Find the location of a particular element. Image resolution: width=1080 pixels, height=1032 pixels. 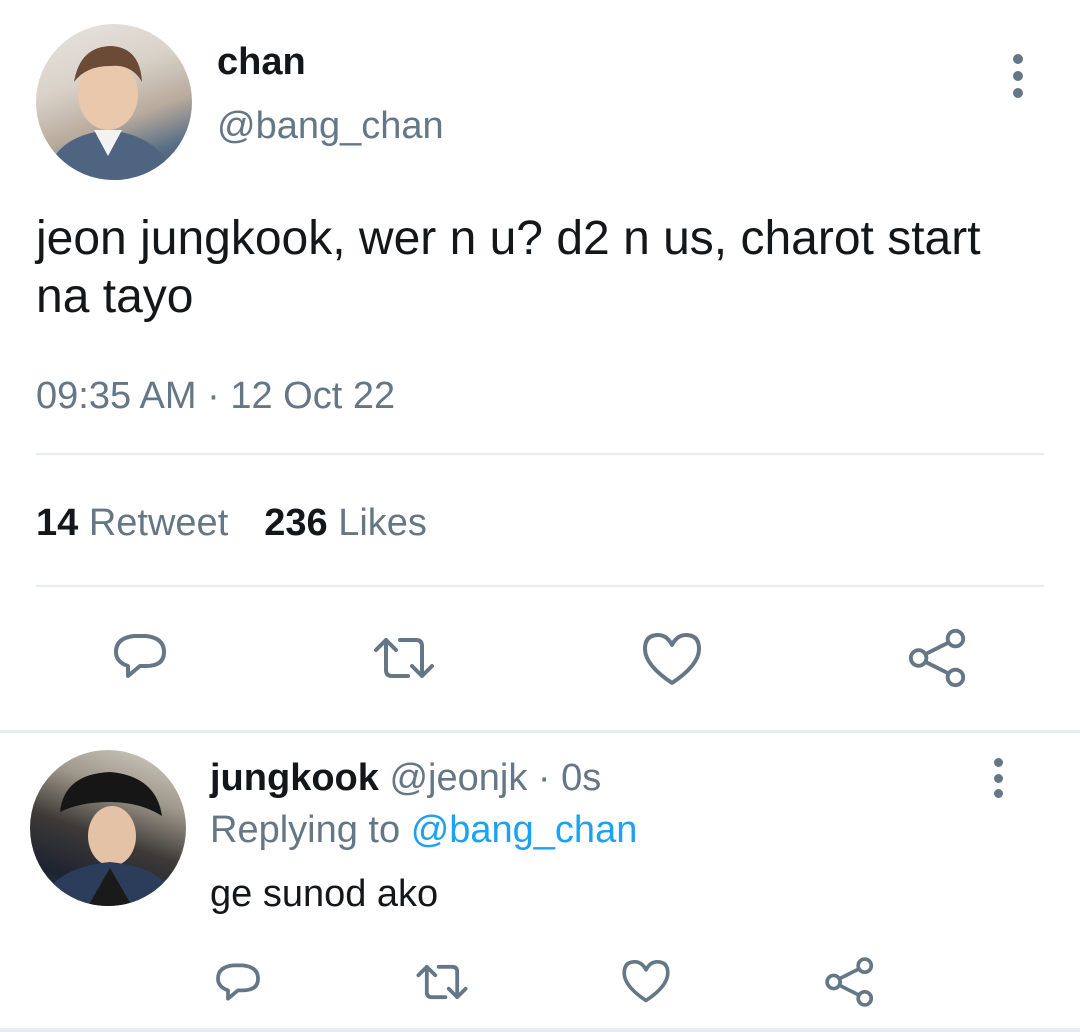

likes-label: Likes is located at coordinates (382, 523).